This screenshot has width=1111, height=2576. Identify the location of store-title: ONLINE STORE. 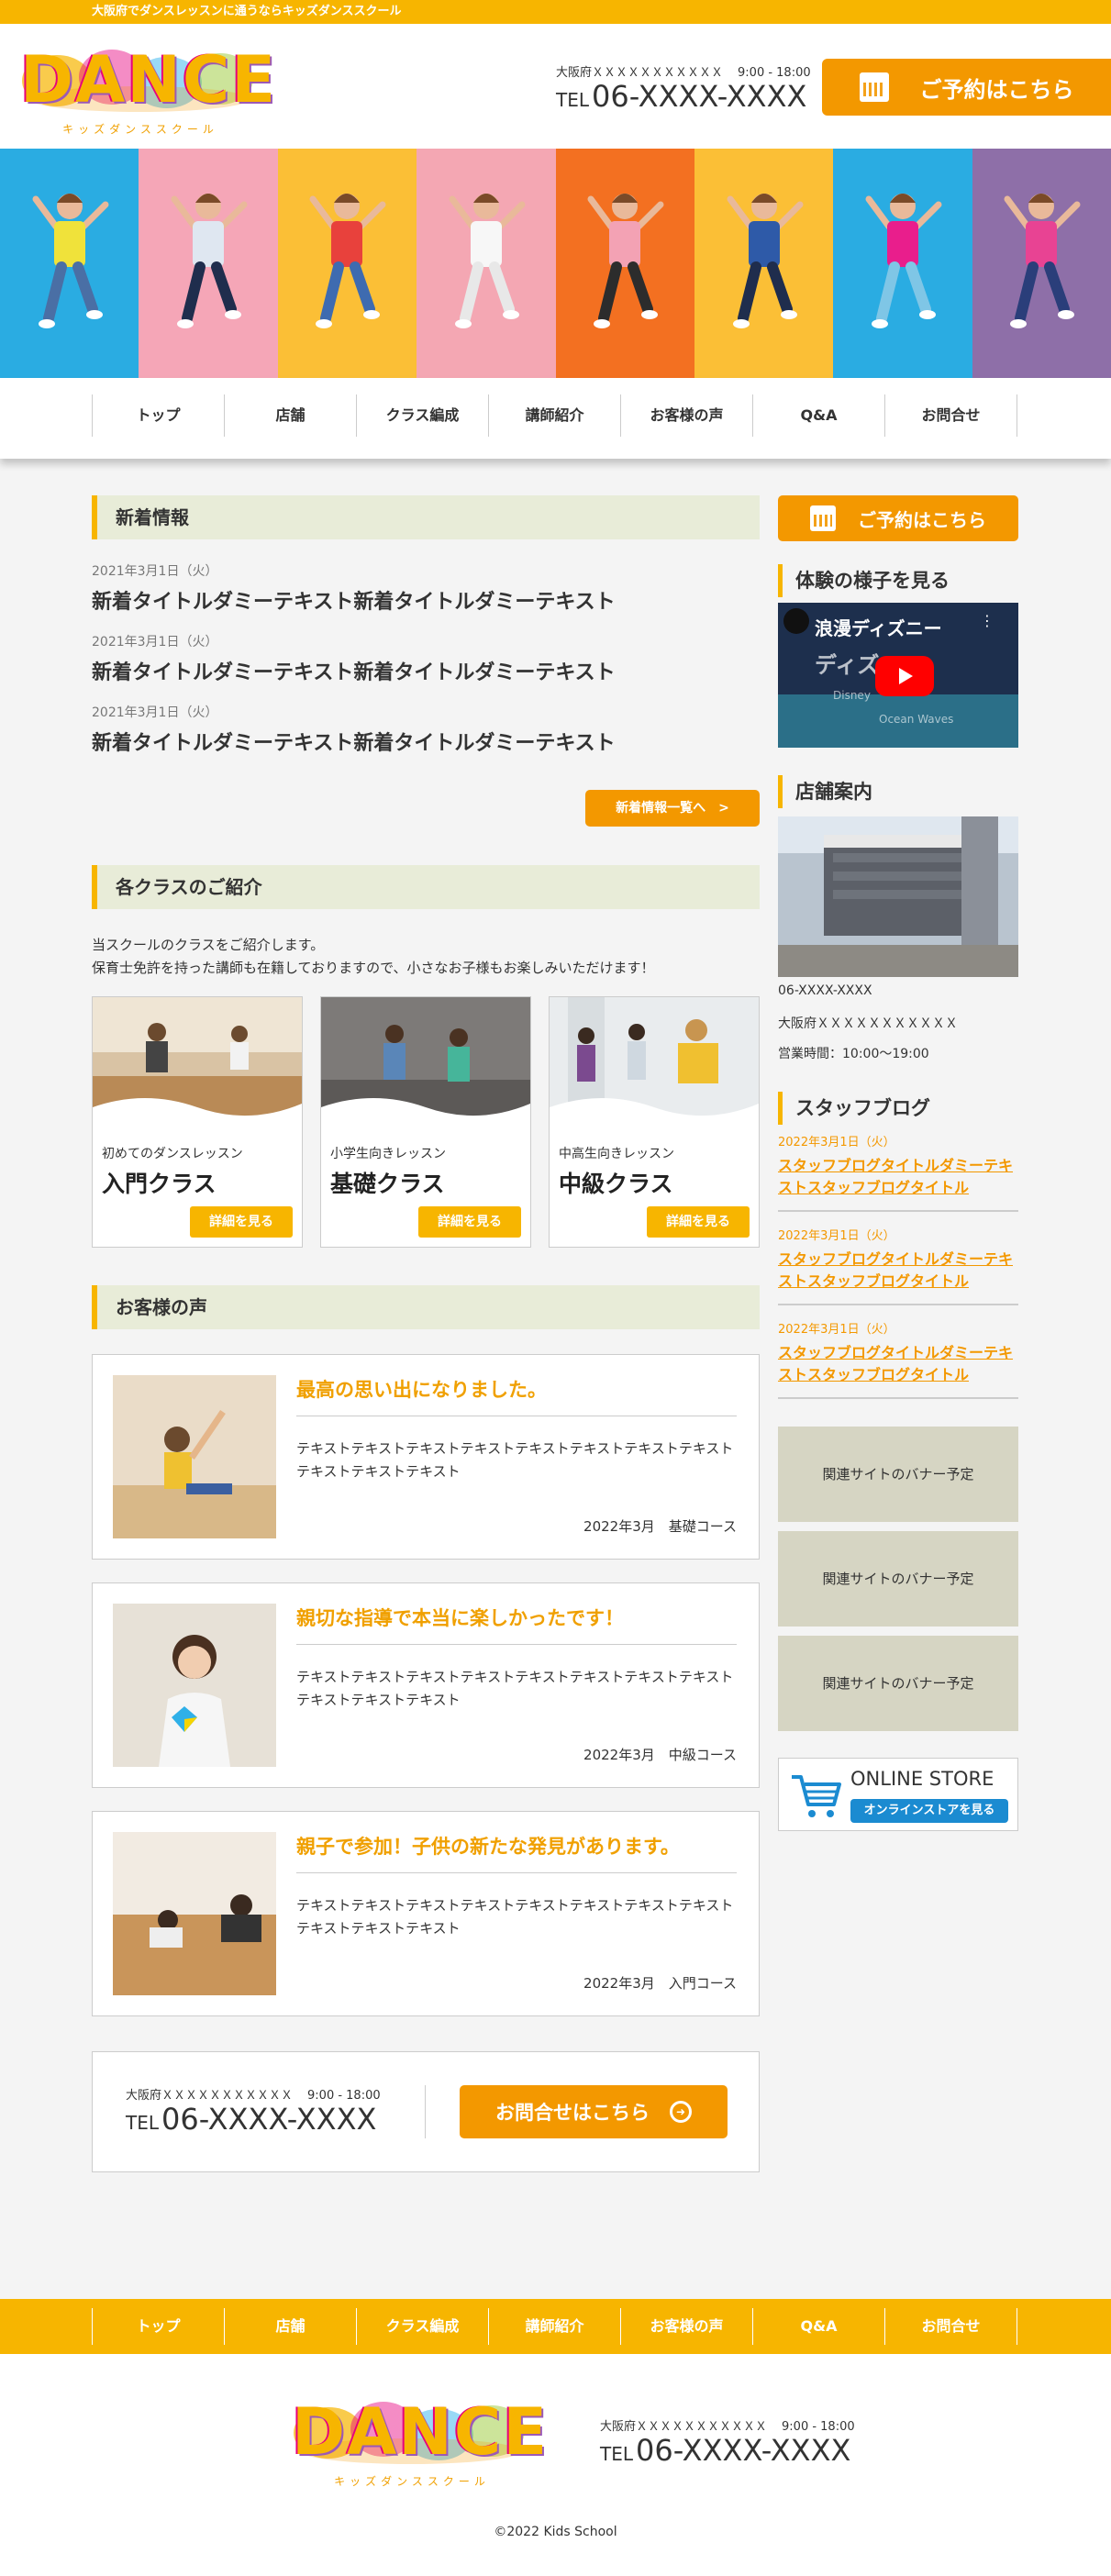
(922, 1779).